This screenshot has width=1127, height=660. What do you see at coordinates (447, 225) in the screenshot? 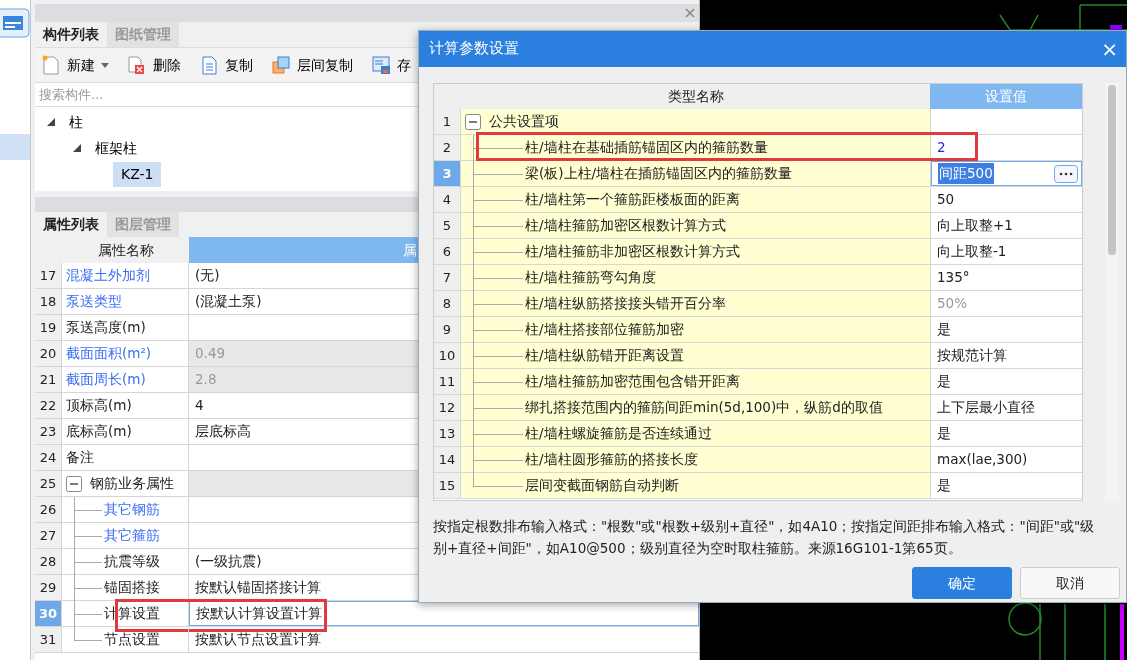
I see `row-number: 5` at bounding box center [447, 225].